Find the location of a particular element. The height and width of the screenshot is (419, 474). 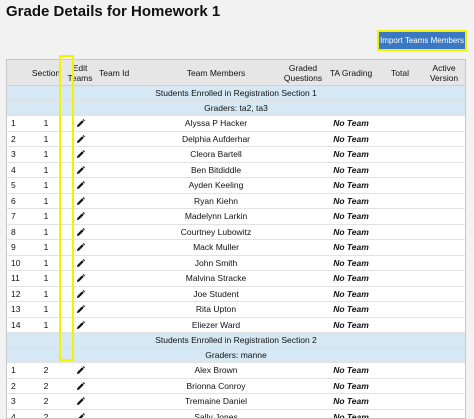

graders-label: Graders: ta2, ta3 is located at coordinates (236, 108).